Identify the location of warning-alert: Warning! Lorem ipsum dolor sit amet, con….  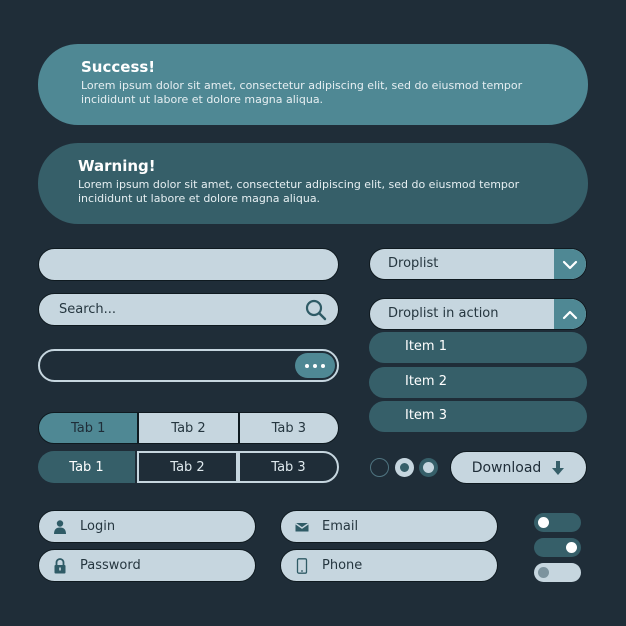
(313, 183).